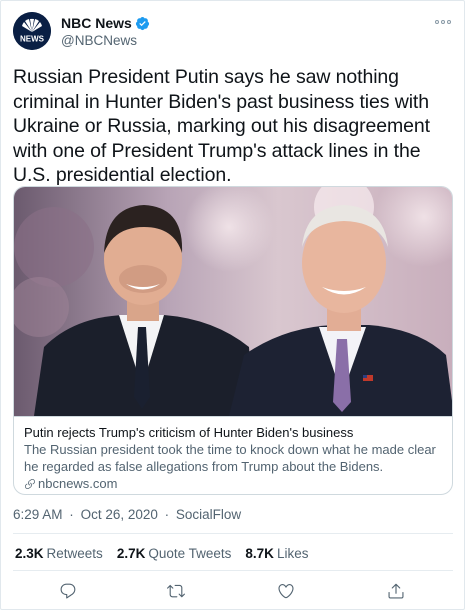  I want to click on display-name: NBC News, so click(96, 23).